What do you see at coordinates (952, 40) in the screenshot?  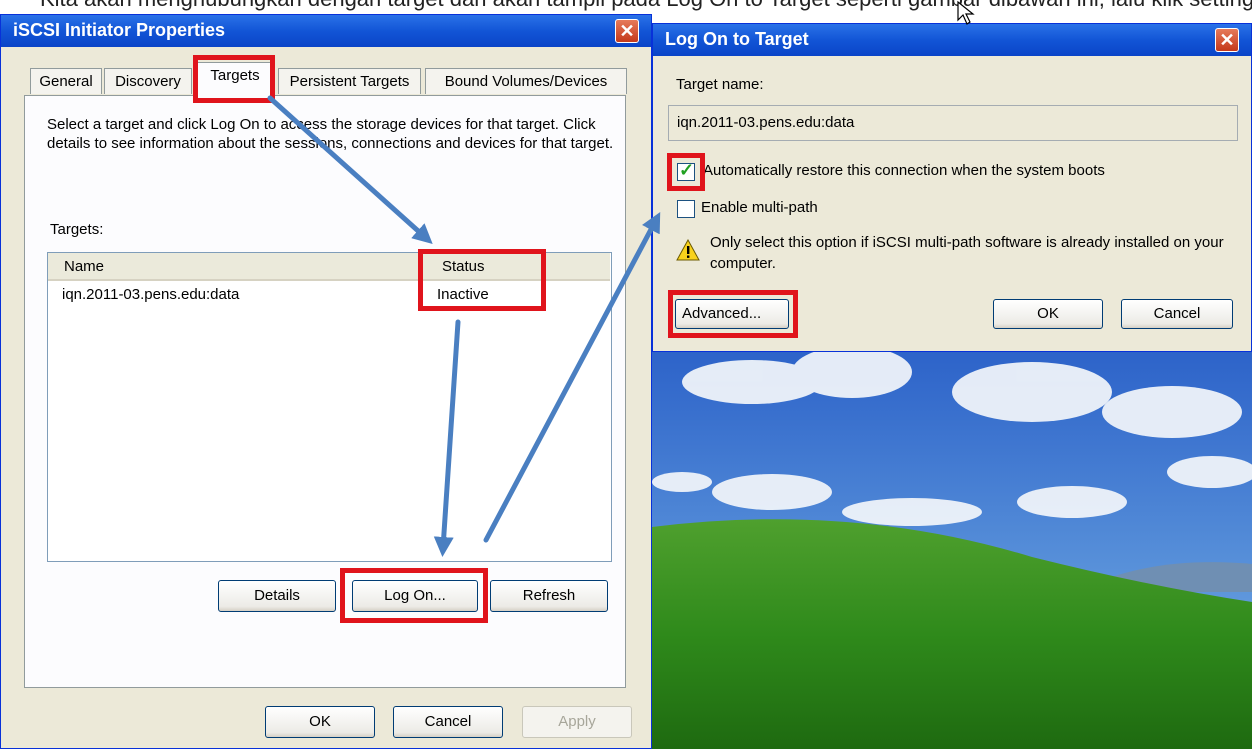 I see `titlebar: Log On to Target ✕` at bounding box center [952, 40].